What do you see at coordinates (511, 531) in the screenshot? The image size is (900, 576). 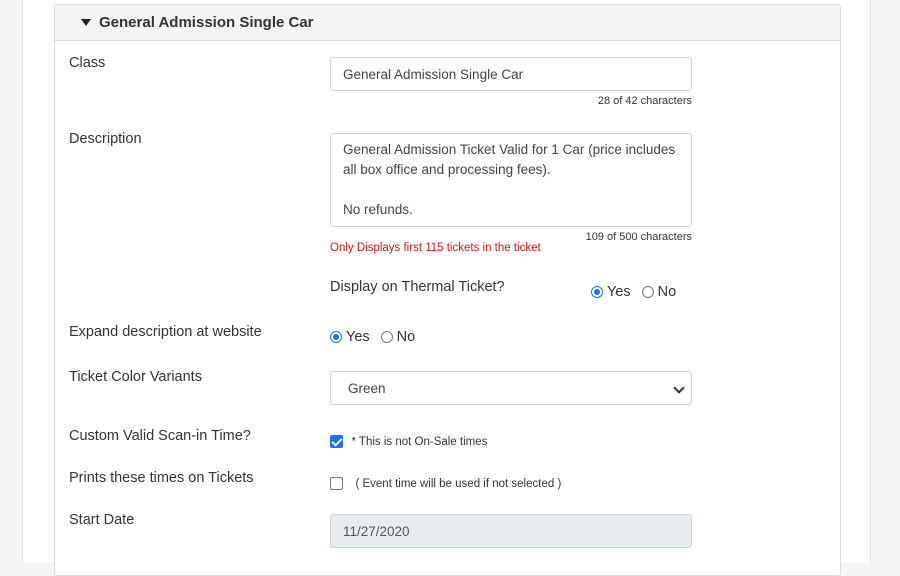 I see `start-date-input` at bounding box center [511, 531].